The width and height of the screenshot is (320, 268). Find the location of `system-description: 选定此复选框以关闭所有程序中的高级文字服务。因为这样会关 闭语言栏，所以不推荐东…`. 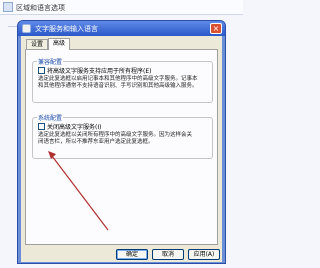

system-description: 选定此复选框以关闭所有程序中的高级文字服务。因为这样会关 闭语言栏，所以不推荐东… is located at coordinates (115, 138).